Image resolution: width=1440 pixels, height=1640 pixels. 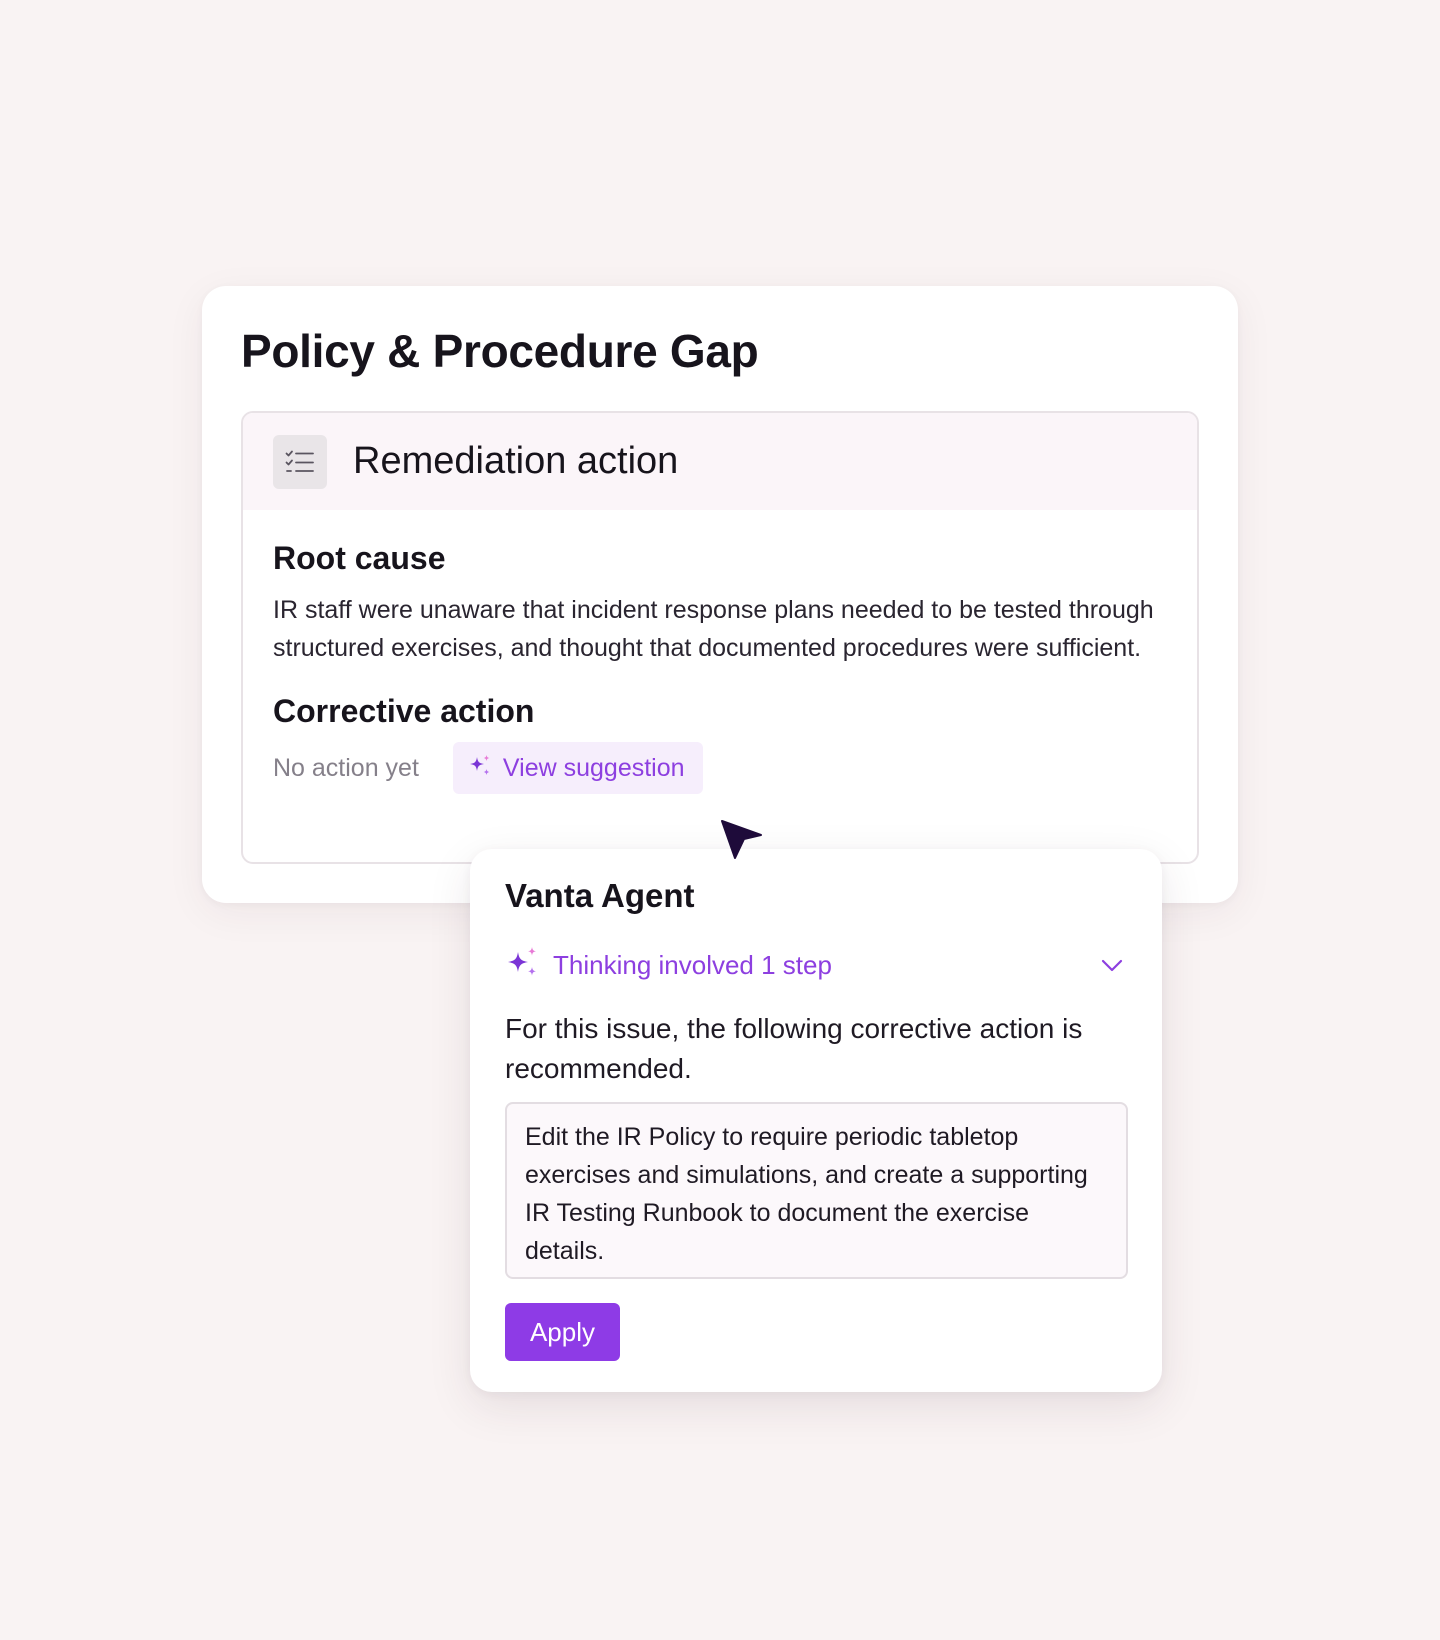 What do you see at coordinates (346, 767) in the screenshot?
I see `corrective-action-status: No action yet` at bounding box center [346, 767].